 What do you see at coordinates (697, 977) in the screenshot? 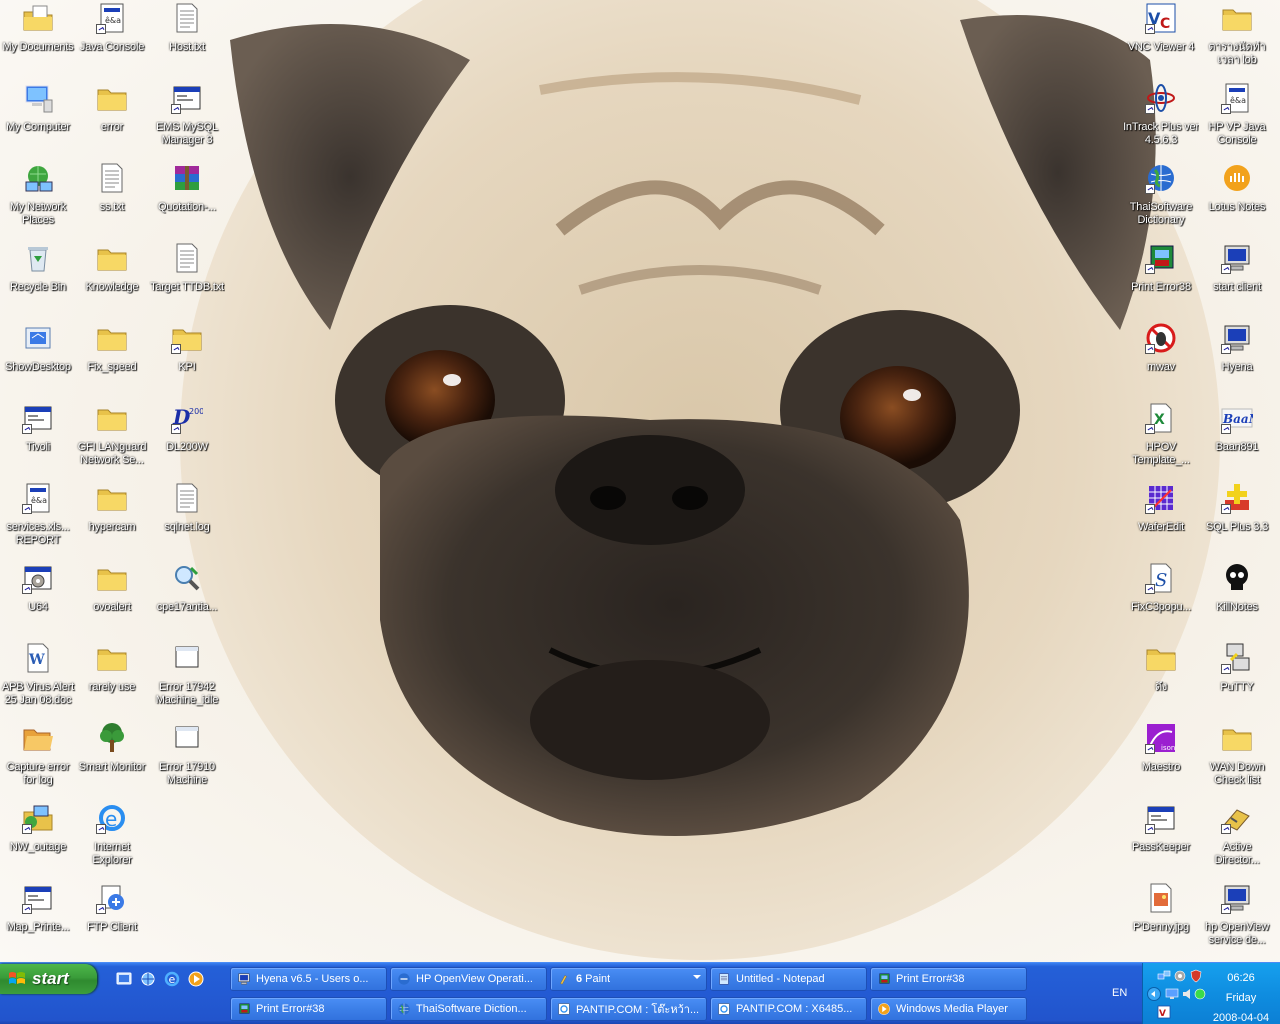
I see `chevron-down-icon` at bounding box center [697, 977].